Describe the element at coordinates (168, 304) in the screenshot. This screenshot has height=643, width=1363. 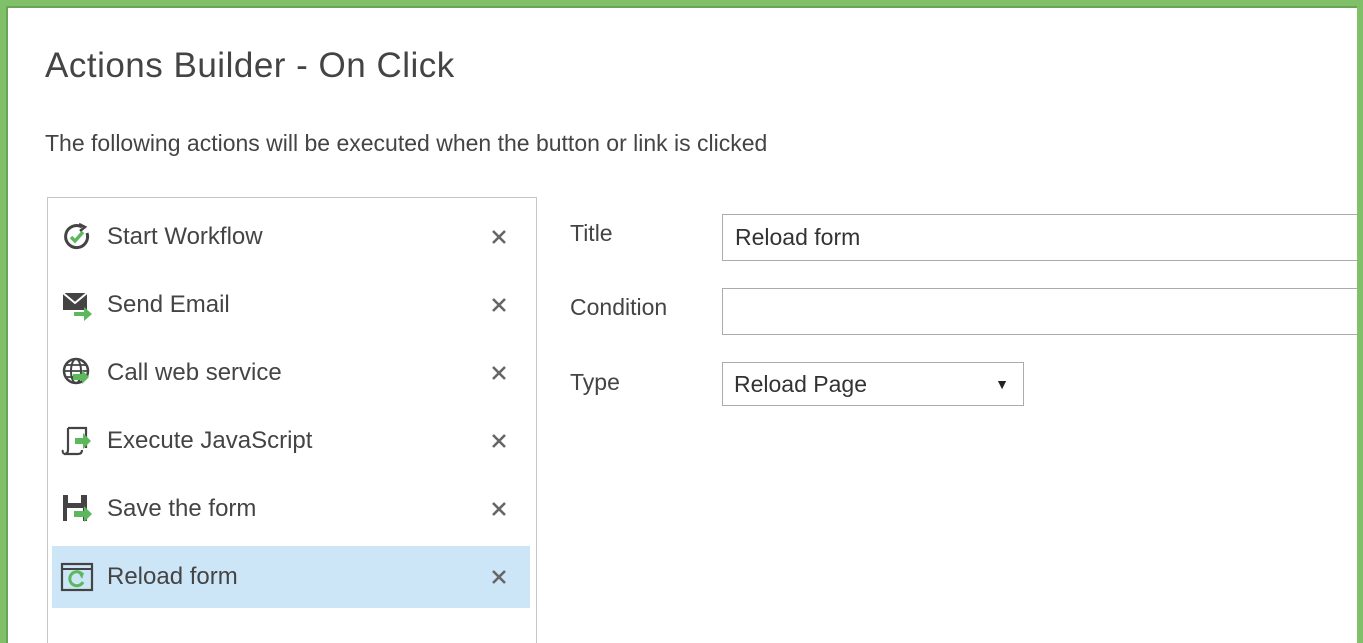
I see `action-label: Send Email` at that location.